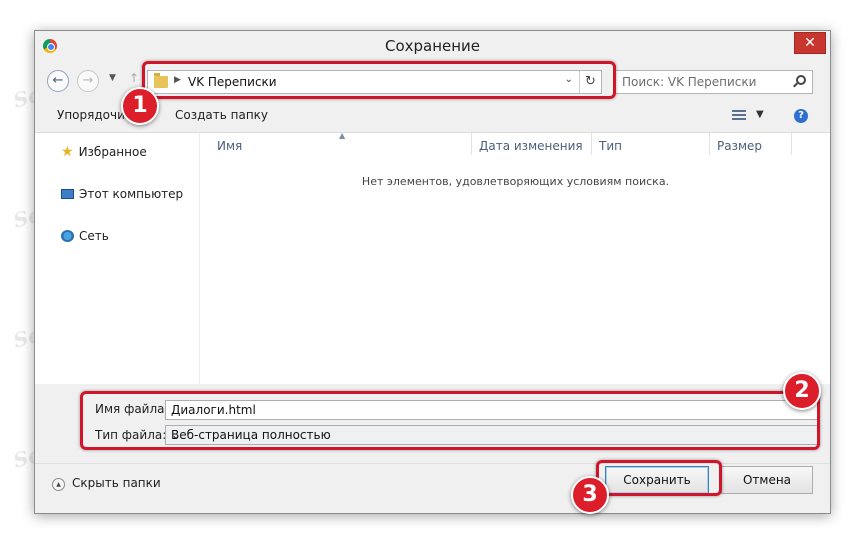 The height and width of the screenshot is (544, 864). What do you see at coordinates (112, 78) in the screenshot?
I see `history-dropdown-icon: ▼` at bounding box center [112, 78].